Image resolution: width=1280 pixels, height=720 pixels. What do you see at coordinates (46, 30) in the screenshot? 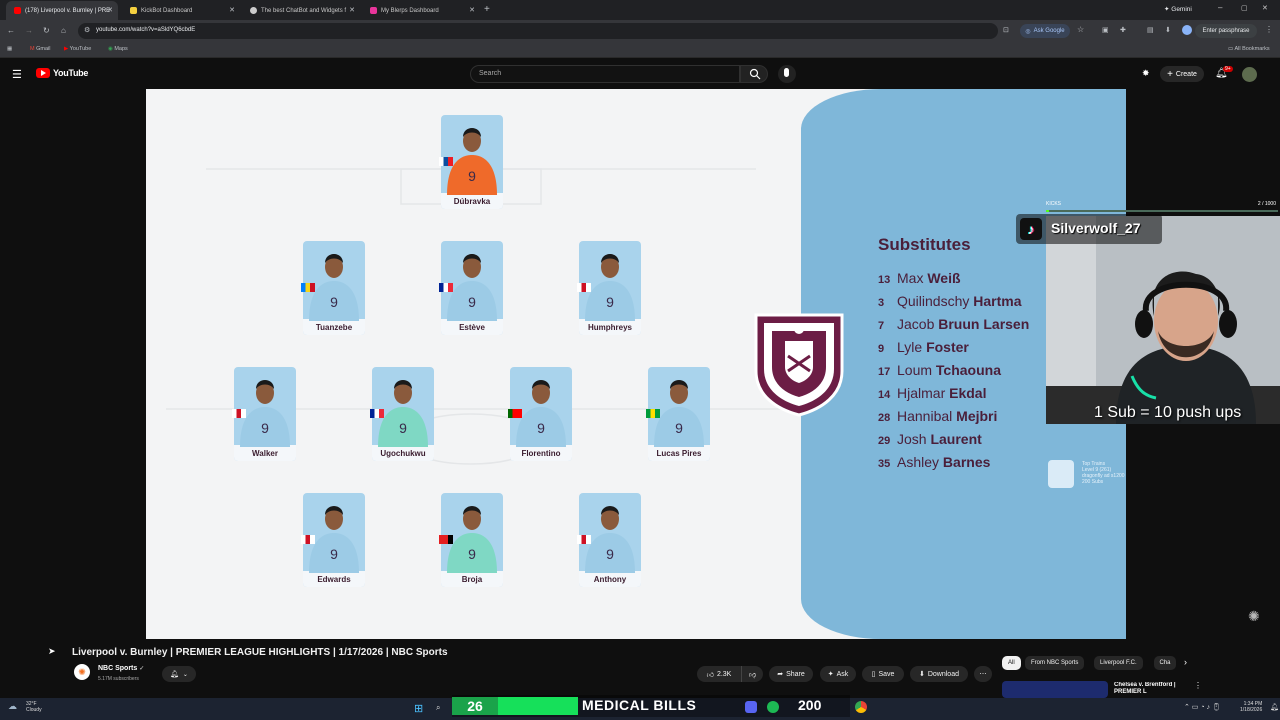
I see `reload-icon: ↻` at bounding box center [46, 30].